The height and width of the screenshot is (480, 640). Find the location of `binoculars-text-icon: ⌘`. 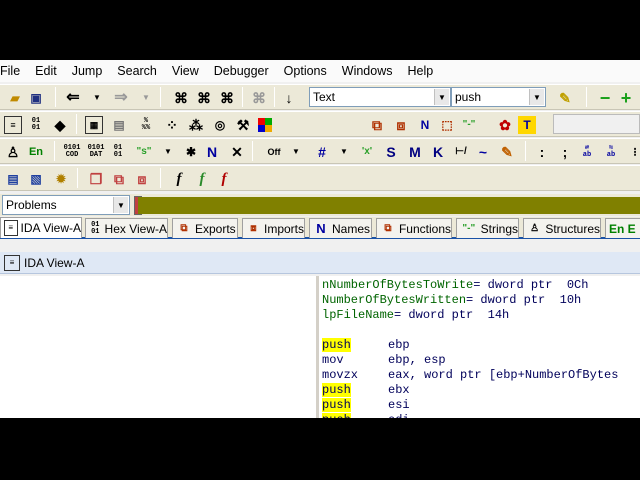

binoculars-text-icon: ⌘ is located at coordinates (204, 98).